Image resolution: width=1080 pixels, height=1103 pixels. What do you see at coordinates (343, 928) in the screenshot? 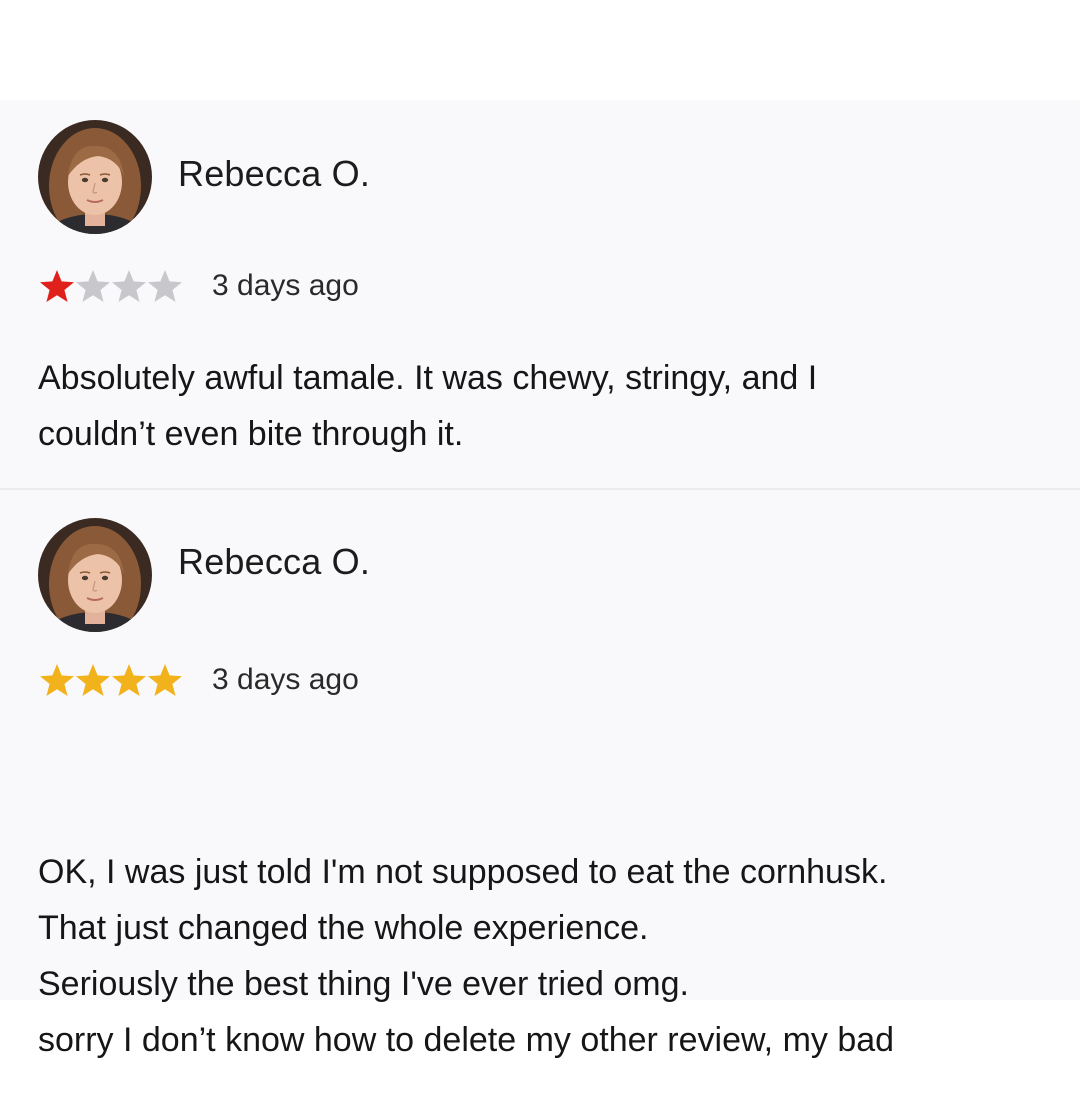
I see `review-text-line: That just changed the whole experience.` at bounding box center [343, 928].